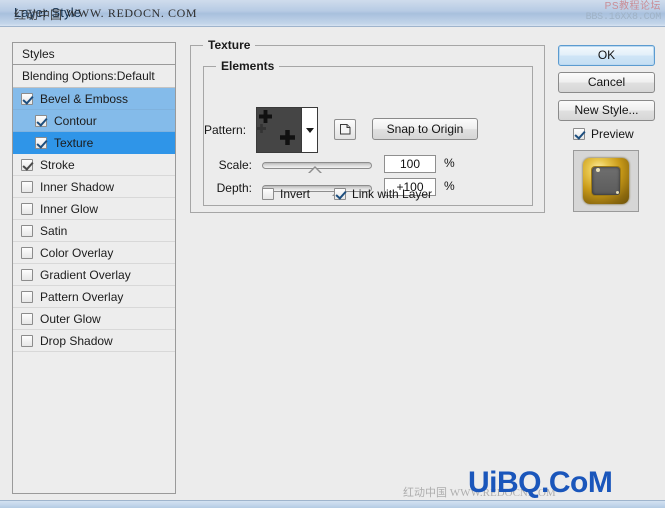 This screenshot has height=508, width=665. What do you see at coordinates (225, 130) in the screenshot?
I see `pattern-label: Pattern:` at bounding box center [225, 130].